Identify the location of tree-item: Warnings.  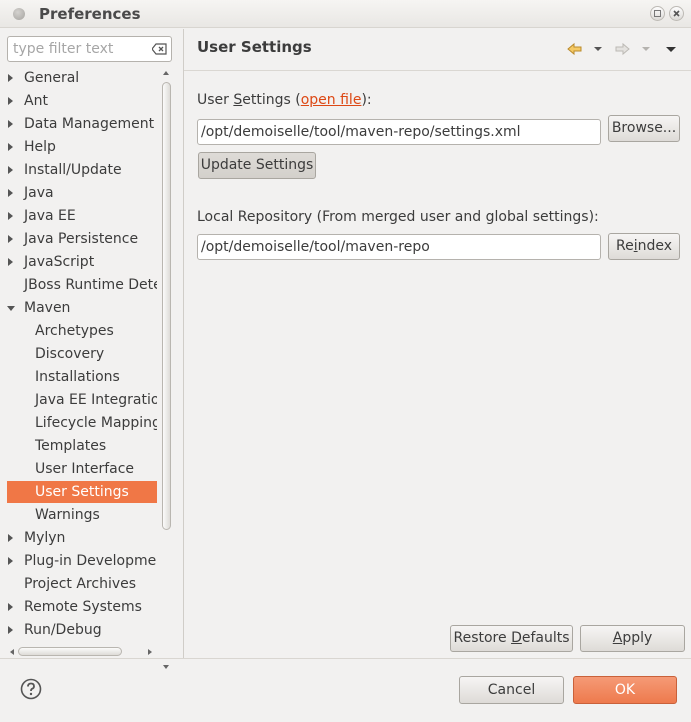
(82, 515).